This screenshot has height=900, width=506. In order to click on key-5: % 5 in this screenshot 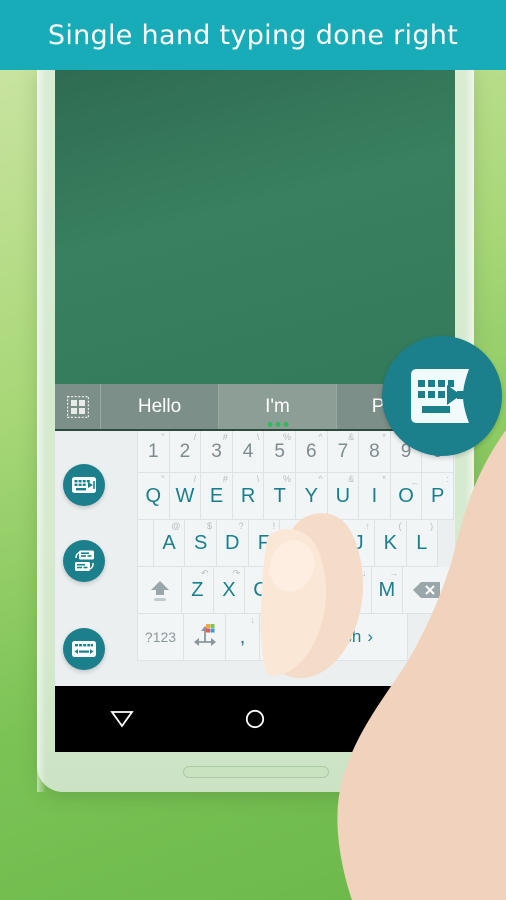, I will do `click(280, 452)`.